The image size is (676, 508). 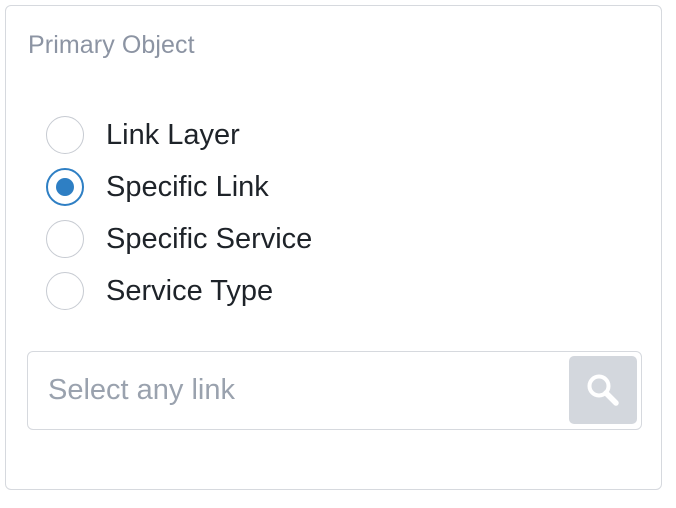 I want to click on radio-label: Specific Service, so click(x=209, y=239).